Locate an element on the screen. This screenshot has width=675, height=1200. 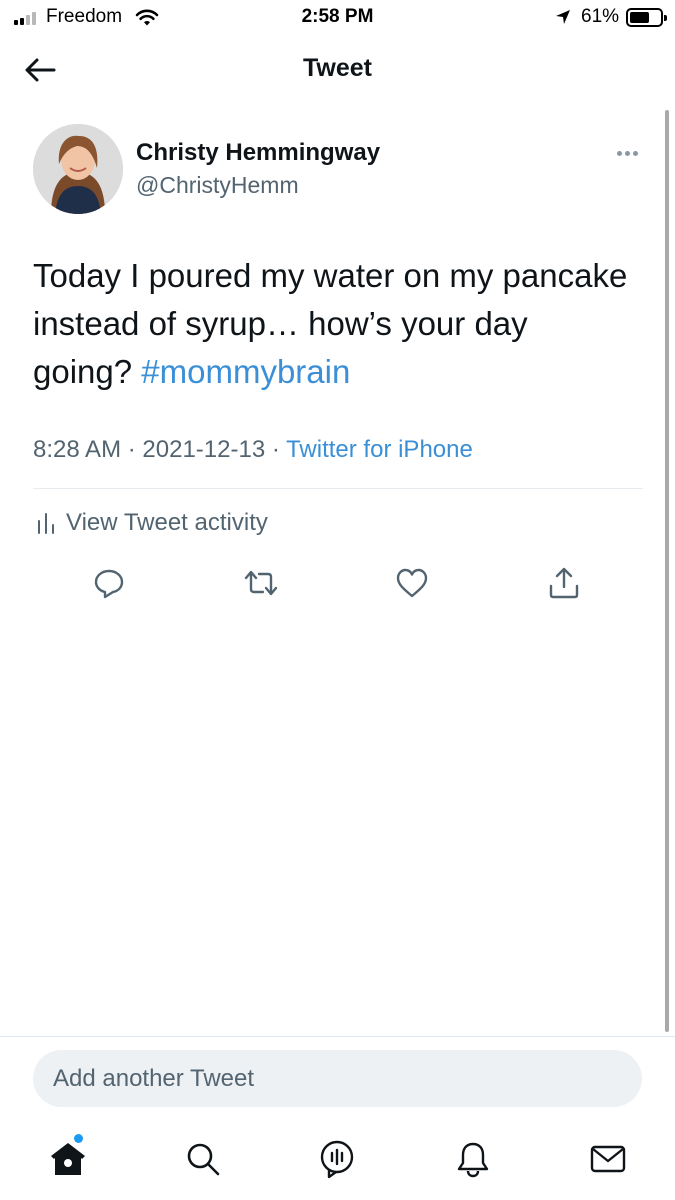
more-horizontal-icon is located at coordinates (619, 153).